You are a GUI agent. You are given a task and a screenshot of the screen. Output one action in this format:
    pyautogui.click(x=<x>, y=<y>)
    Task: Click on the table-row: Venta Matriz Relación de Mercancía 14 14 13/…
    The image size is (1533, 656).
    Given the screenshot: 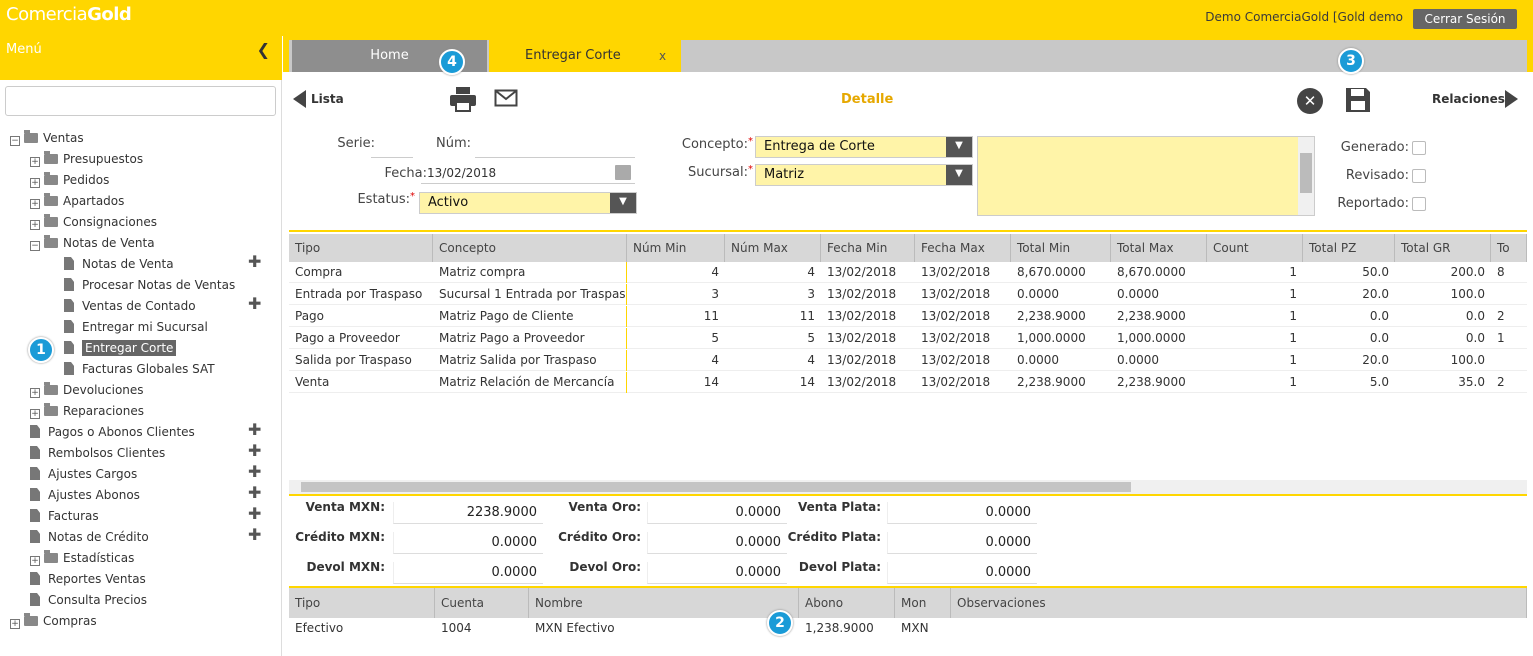 What is the action you would take?
    pyautogui.click(x=908, y=382)
    